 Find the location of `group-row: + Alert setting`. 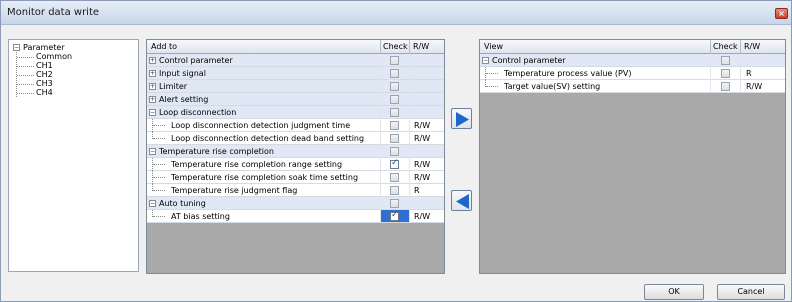

group-row: + Alert setting is located at coordinates (295, 99).